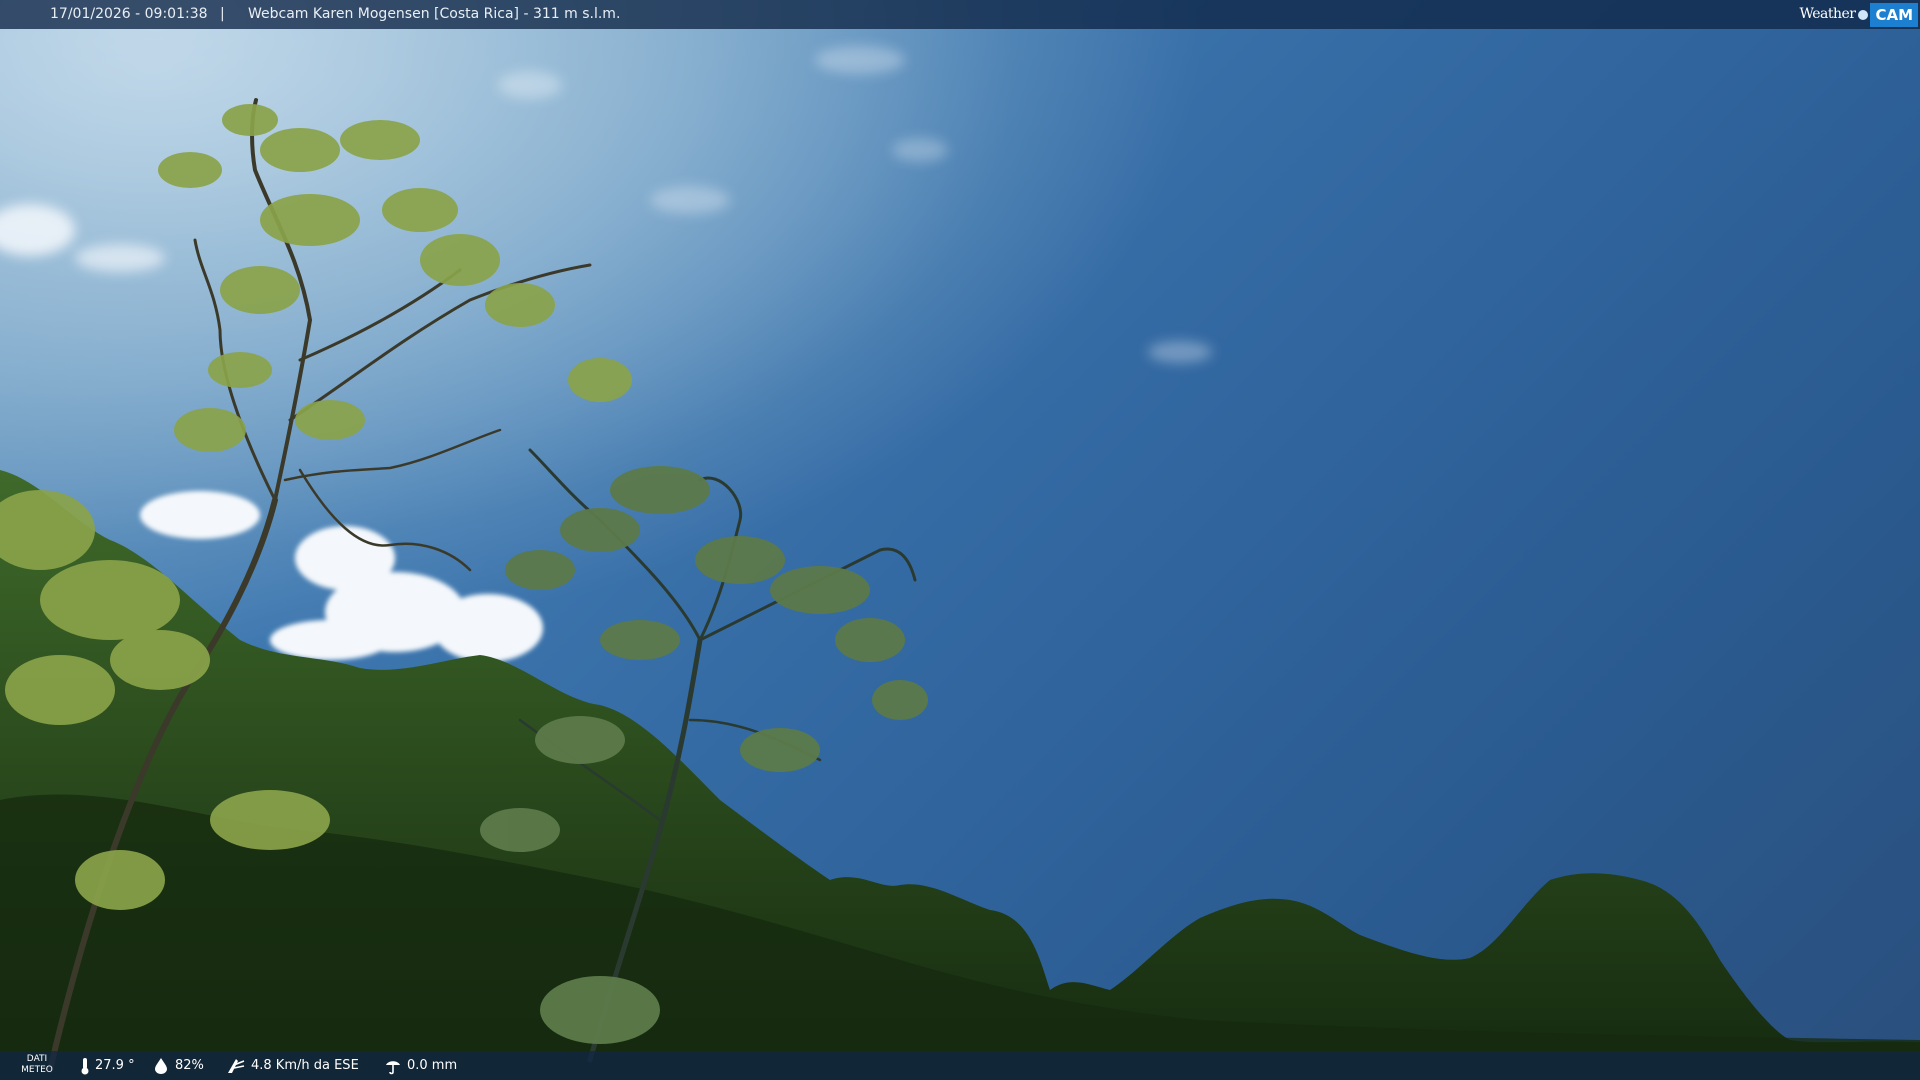  I want to click on temperature-reading: 27.9 °, so click(107, 1065).